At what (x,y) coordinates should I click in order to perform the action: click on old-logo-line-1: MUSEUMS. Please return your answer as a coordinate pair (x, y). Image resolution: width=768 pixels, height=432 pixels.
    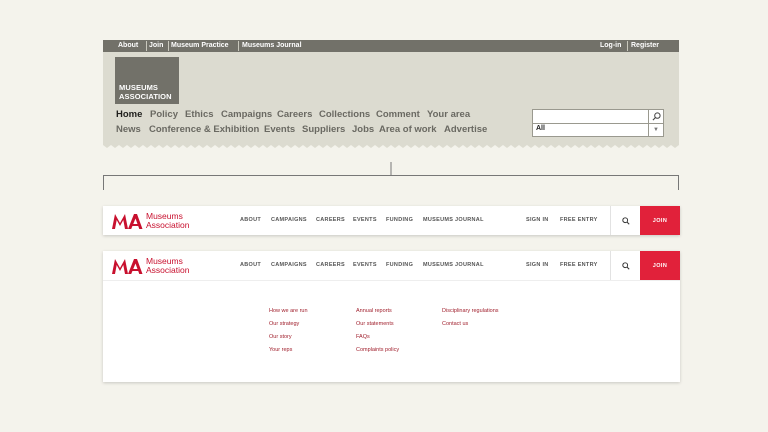
    Looking at the image, I should click on (139, 87).